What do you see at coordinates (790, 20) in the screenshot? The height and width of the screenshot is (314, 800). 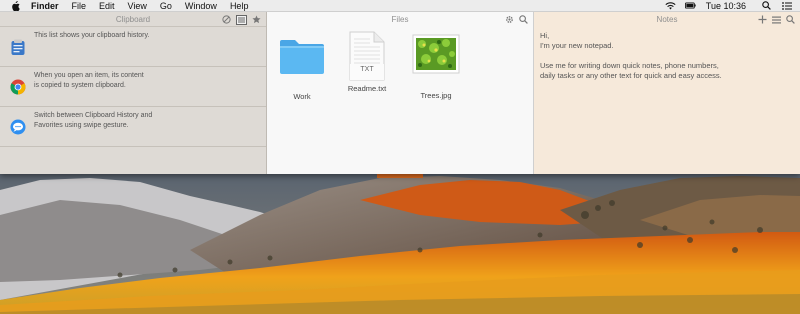 I see `notes-search-icon` at bounding box center [790, 20].